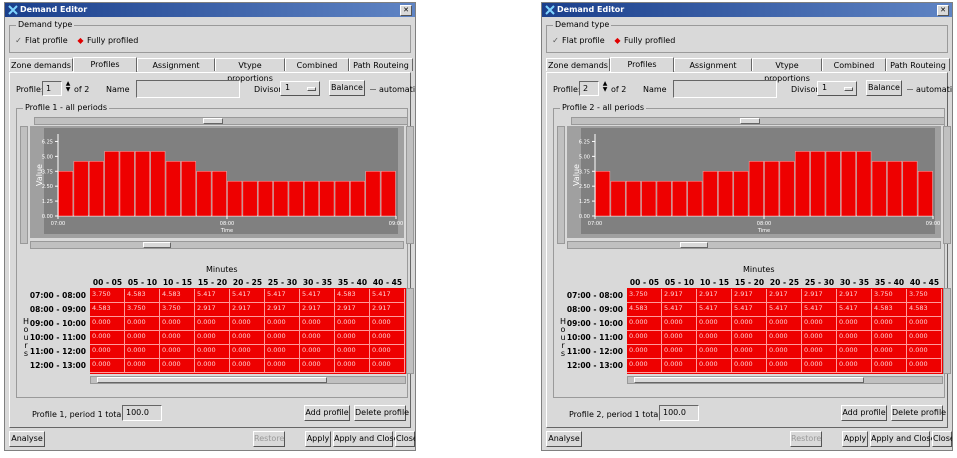  I want to click on flat-profile-radio: ✓ Flat profile, so click(41, 40).